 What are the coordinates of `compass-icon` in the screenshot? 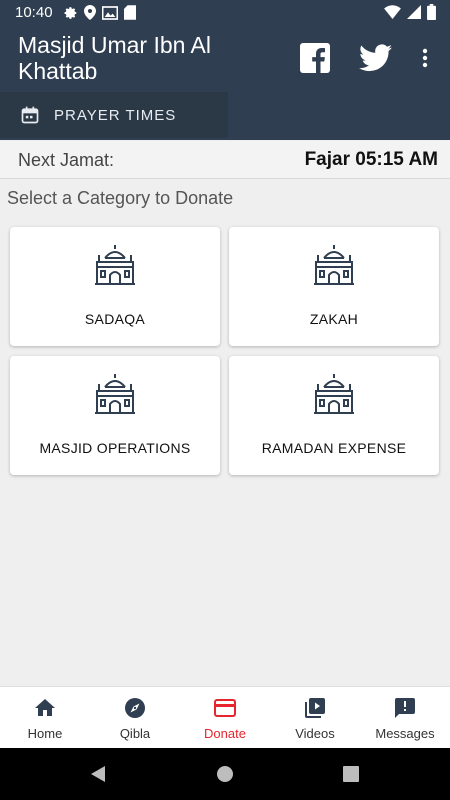 It's located at (135, 708).